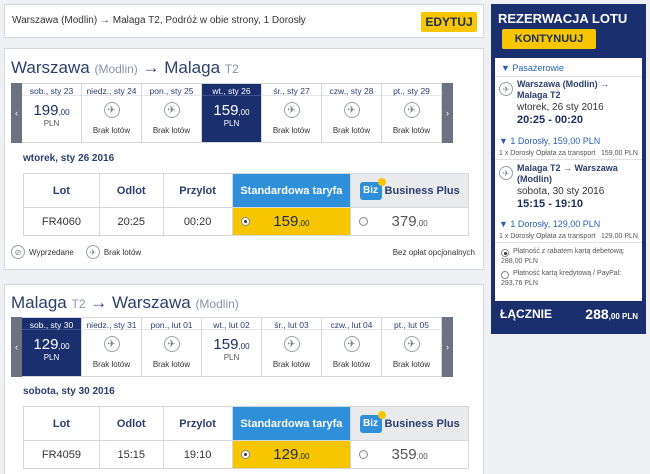  I want to click on date-option: śr., lut 03 ✈ Brak lotów, so click(292, 347).